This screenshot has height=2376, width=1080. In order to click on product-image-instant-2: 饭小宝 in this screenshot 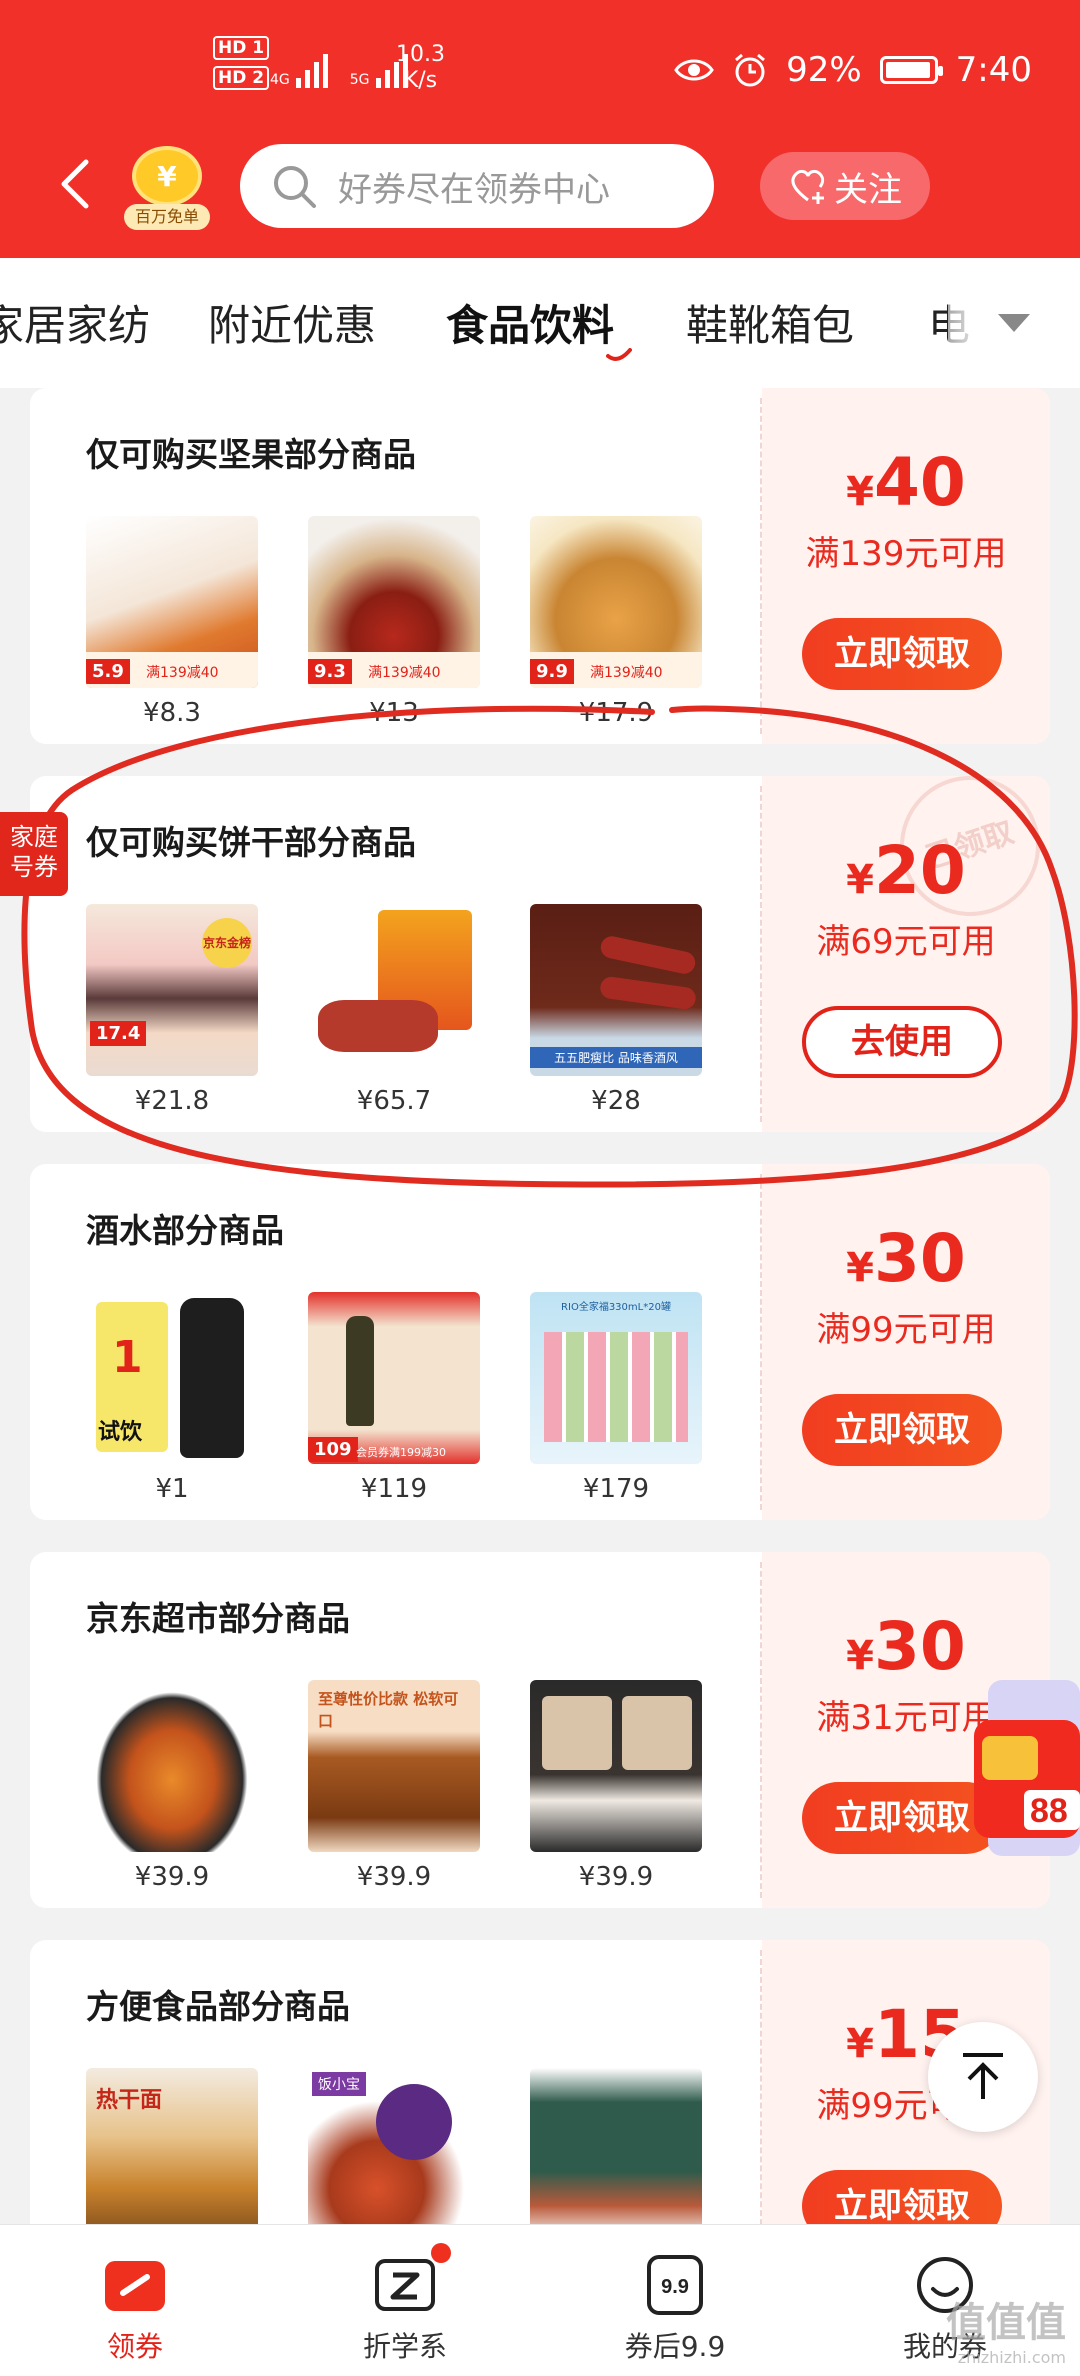, I will do `click(394, 2154)`.